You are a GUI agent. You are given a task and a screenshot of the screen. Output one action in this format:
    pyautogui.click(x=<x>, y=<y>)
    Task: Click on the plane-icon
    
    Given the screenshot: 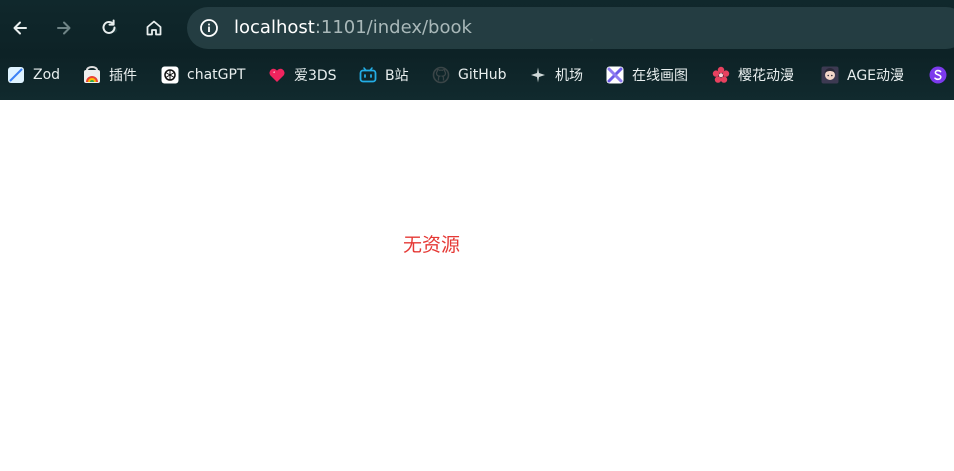 What is the action you would take?
    pyautogui.click(x=538, y=75)
    